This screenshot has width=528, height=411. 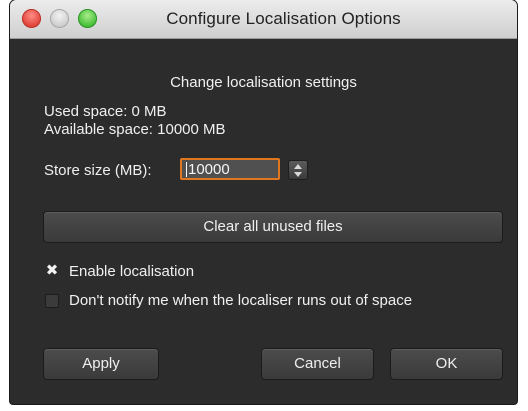 I want to click on store-size-label: Store size (MB):, so click(x=98, y=170).